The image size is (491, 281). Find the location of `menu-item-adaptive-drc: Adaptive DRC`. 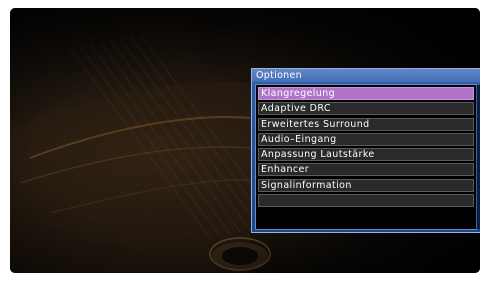

menu-item-adaptive-drc: Adaptive DRC is located at coordinates (366, 109).